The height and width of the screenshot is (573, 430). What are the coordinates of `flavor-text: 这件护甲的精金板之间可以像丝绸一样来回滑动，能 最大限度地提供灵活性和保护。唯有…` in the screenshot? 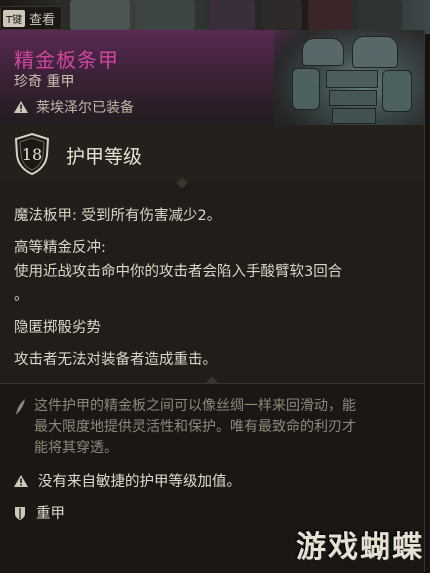 It's located at (195, 427).